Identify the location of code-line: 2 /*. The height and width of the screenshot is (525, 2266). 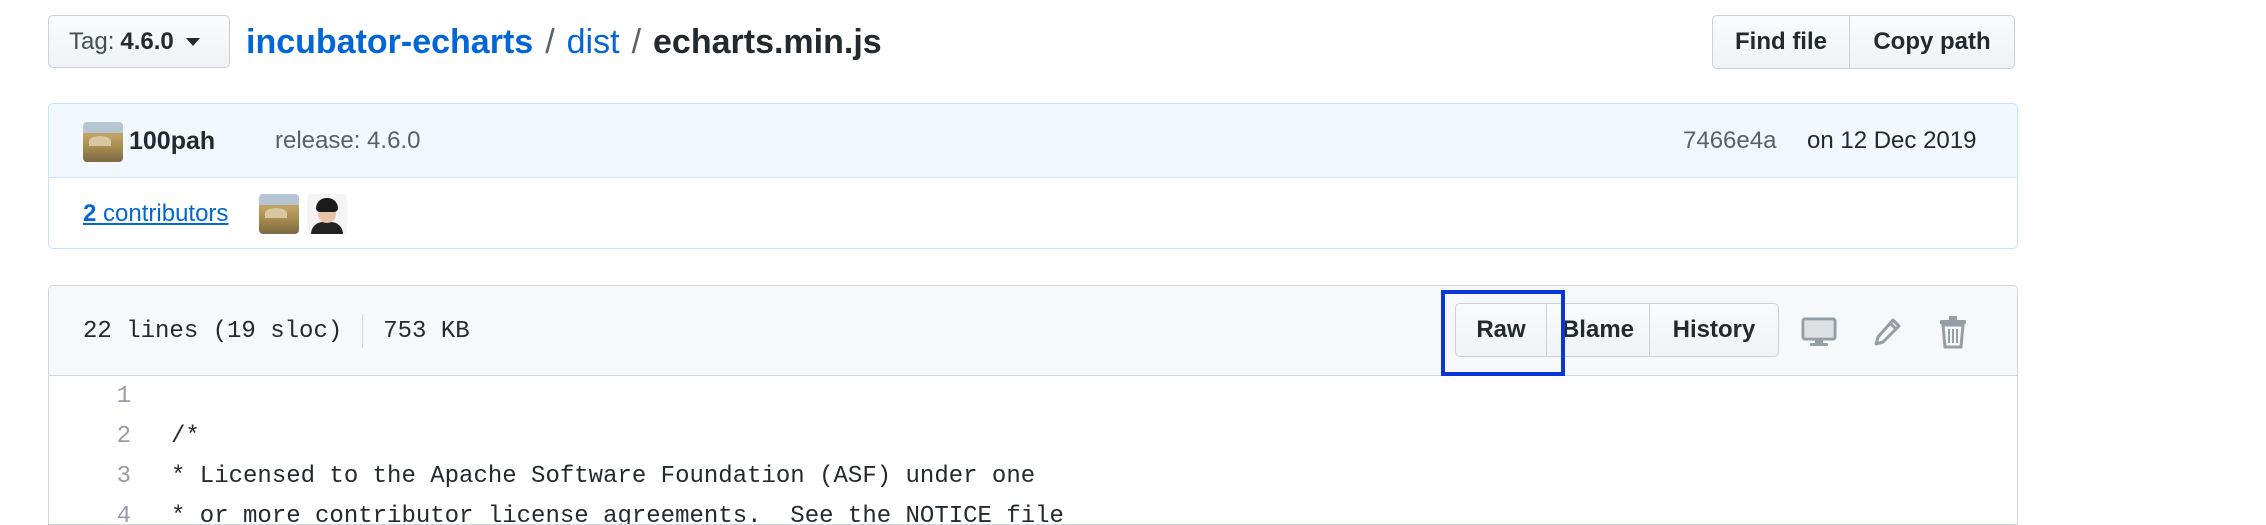
(1033, 437).